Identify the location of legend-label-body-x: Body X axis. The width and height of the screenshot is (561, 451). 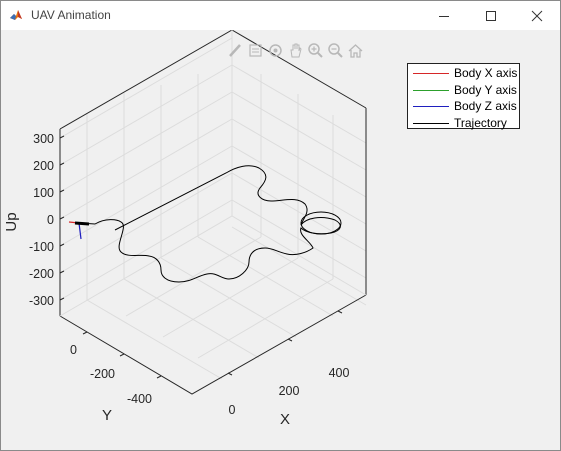
(486, 73).